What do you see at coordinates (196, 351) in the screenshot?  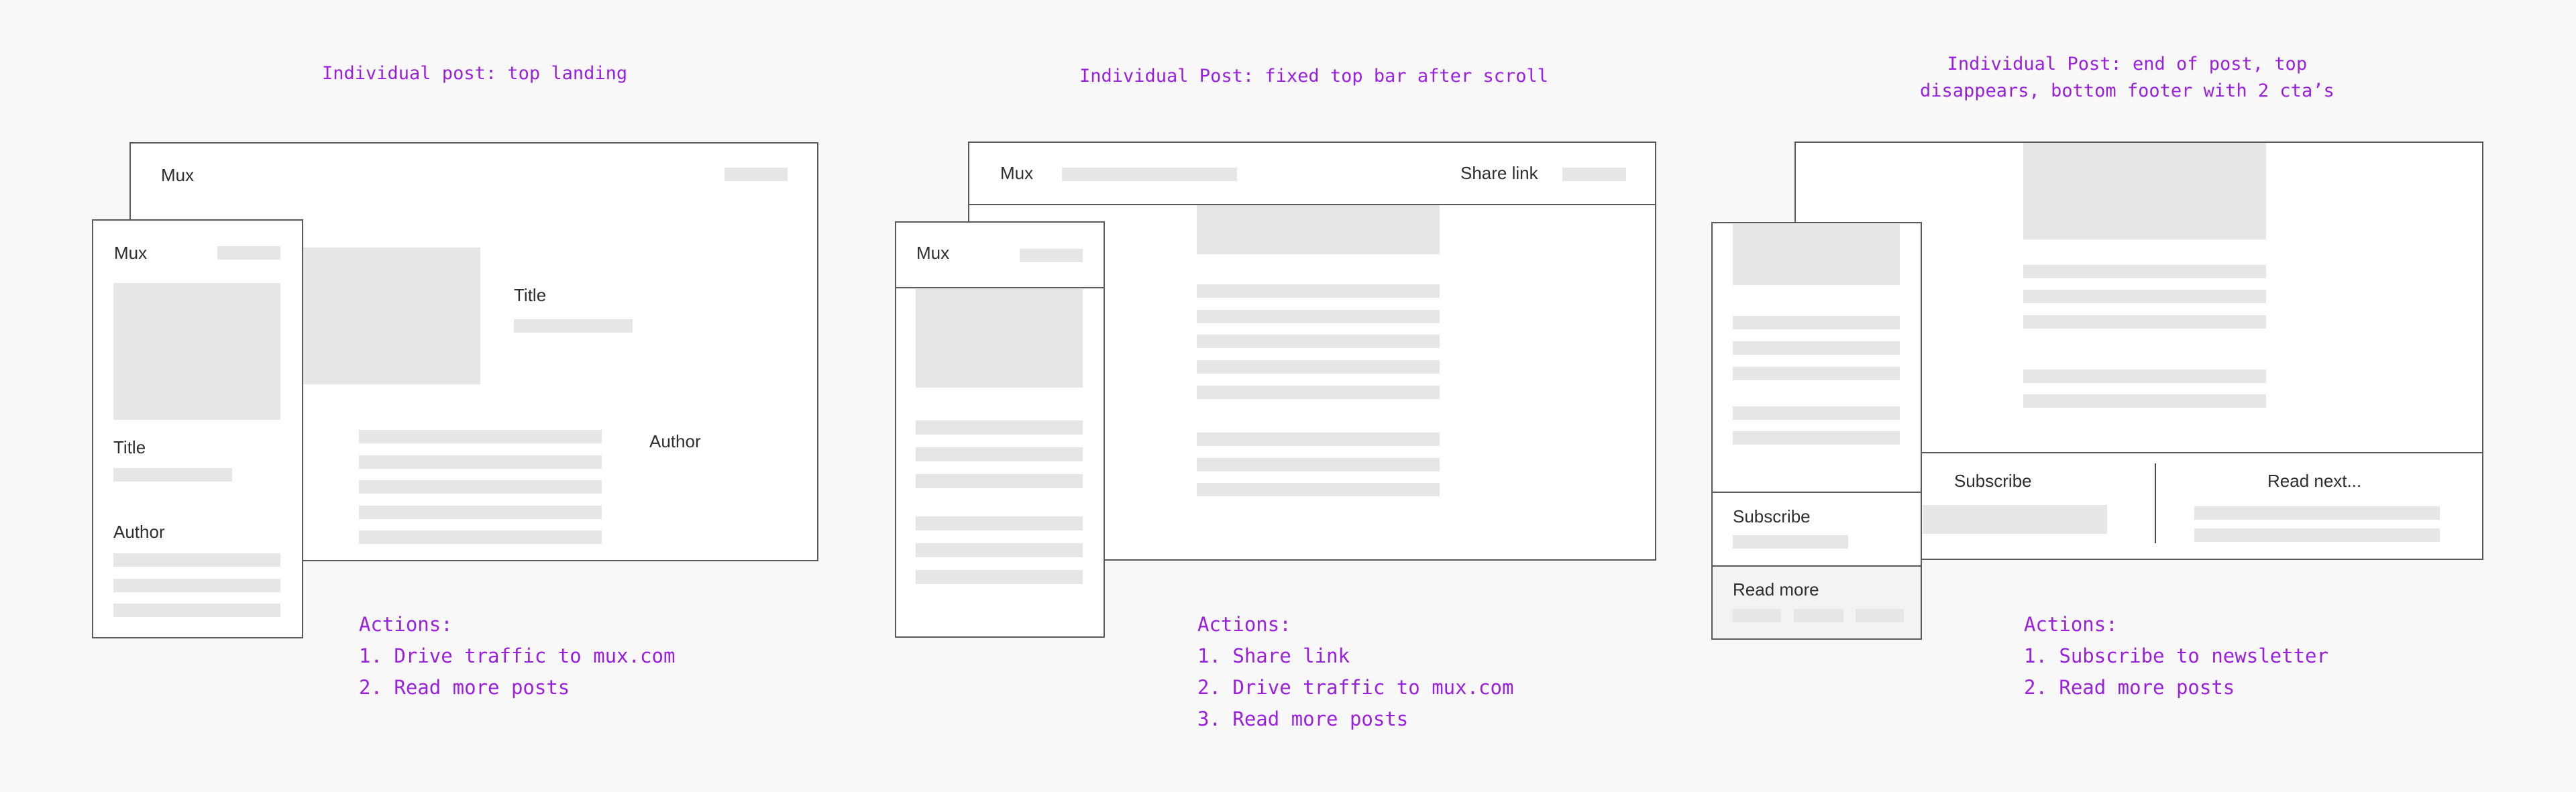 I see `panel-1-mobile-hero-image` at bounding box center [196, 351].